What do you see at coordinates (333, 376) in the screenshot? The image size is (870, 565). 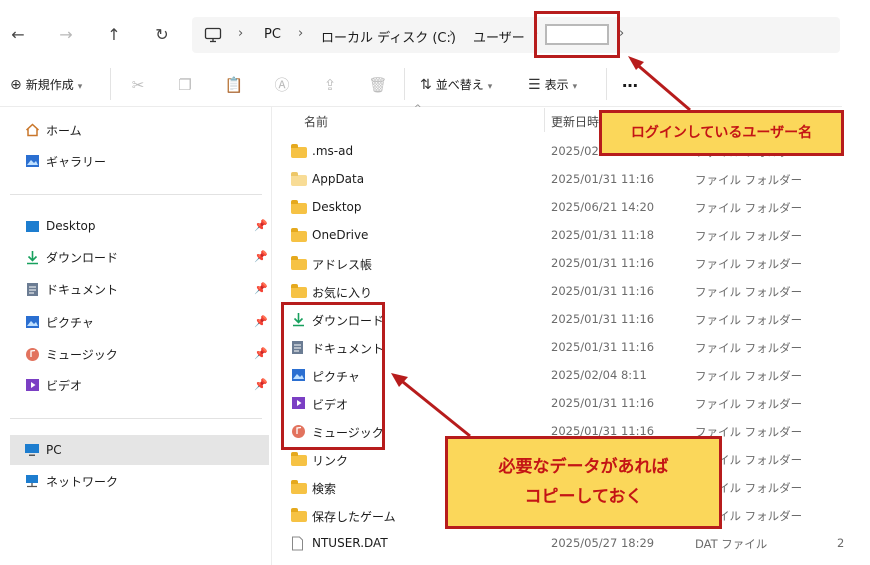 I see `special-folders-highlight-box` at bounding box center [333, 376].